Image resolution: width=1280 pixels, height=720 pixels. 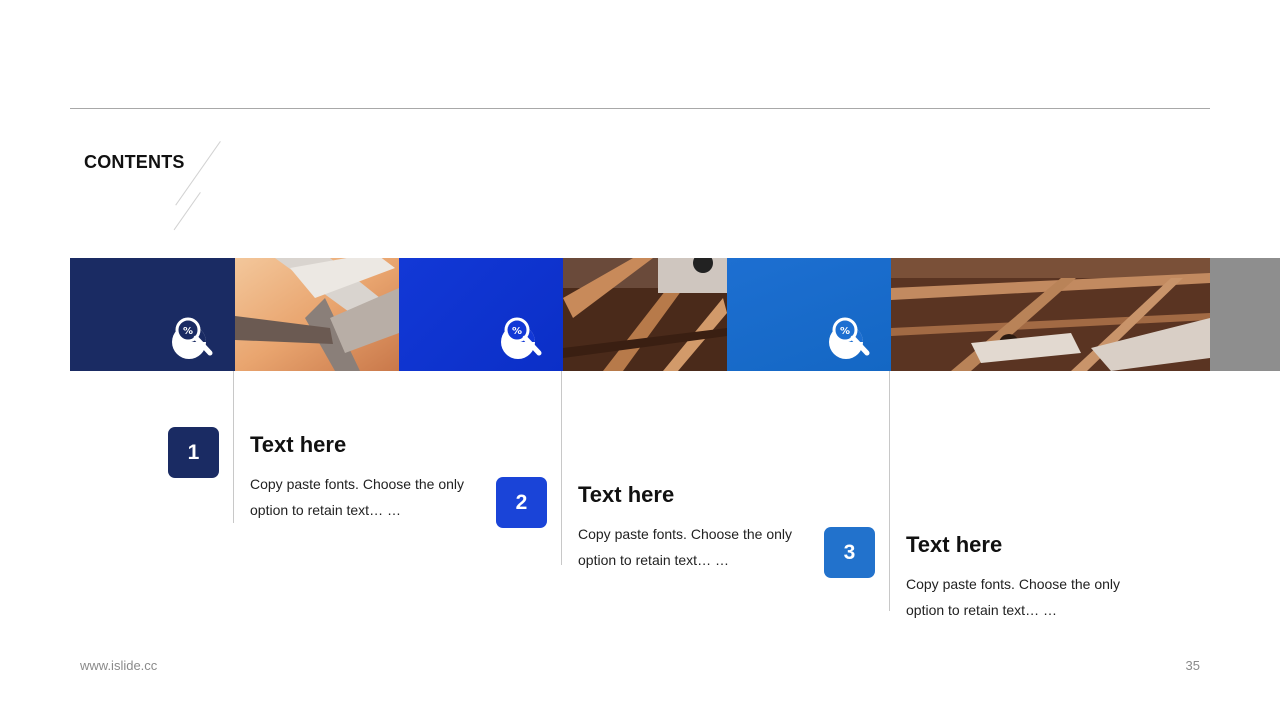 I want to click on item-number-badge: 2, so click(x=521, y=502).